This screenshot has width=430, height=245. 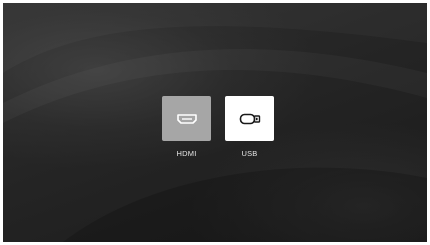 I want to click on usb-drive-icon, so click(x=249, y=118).